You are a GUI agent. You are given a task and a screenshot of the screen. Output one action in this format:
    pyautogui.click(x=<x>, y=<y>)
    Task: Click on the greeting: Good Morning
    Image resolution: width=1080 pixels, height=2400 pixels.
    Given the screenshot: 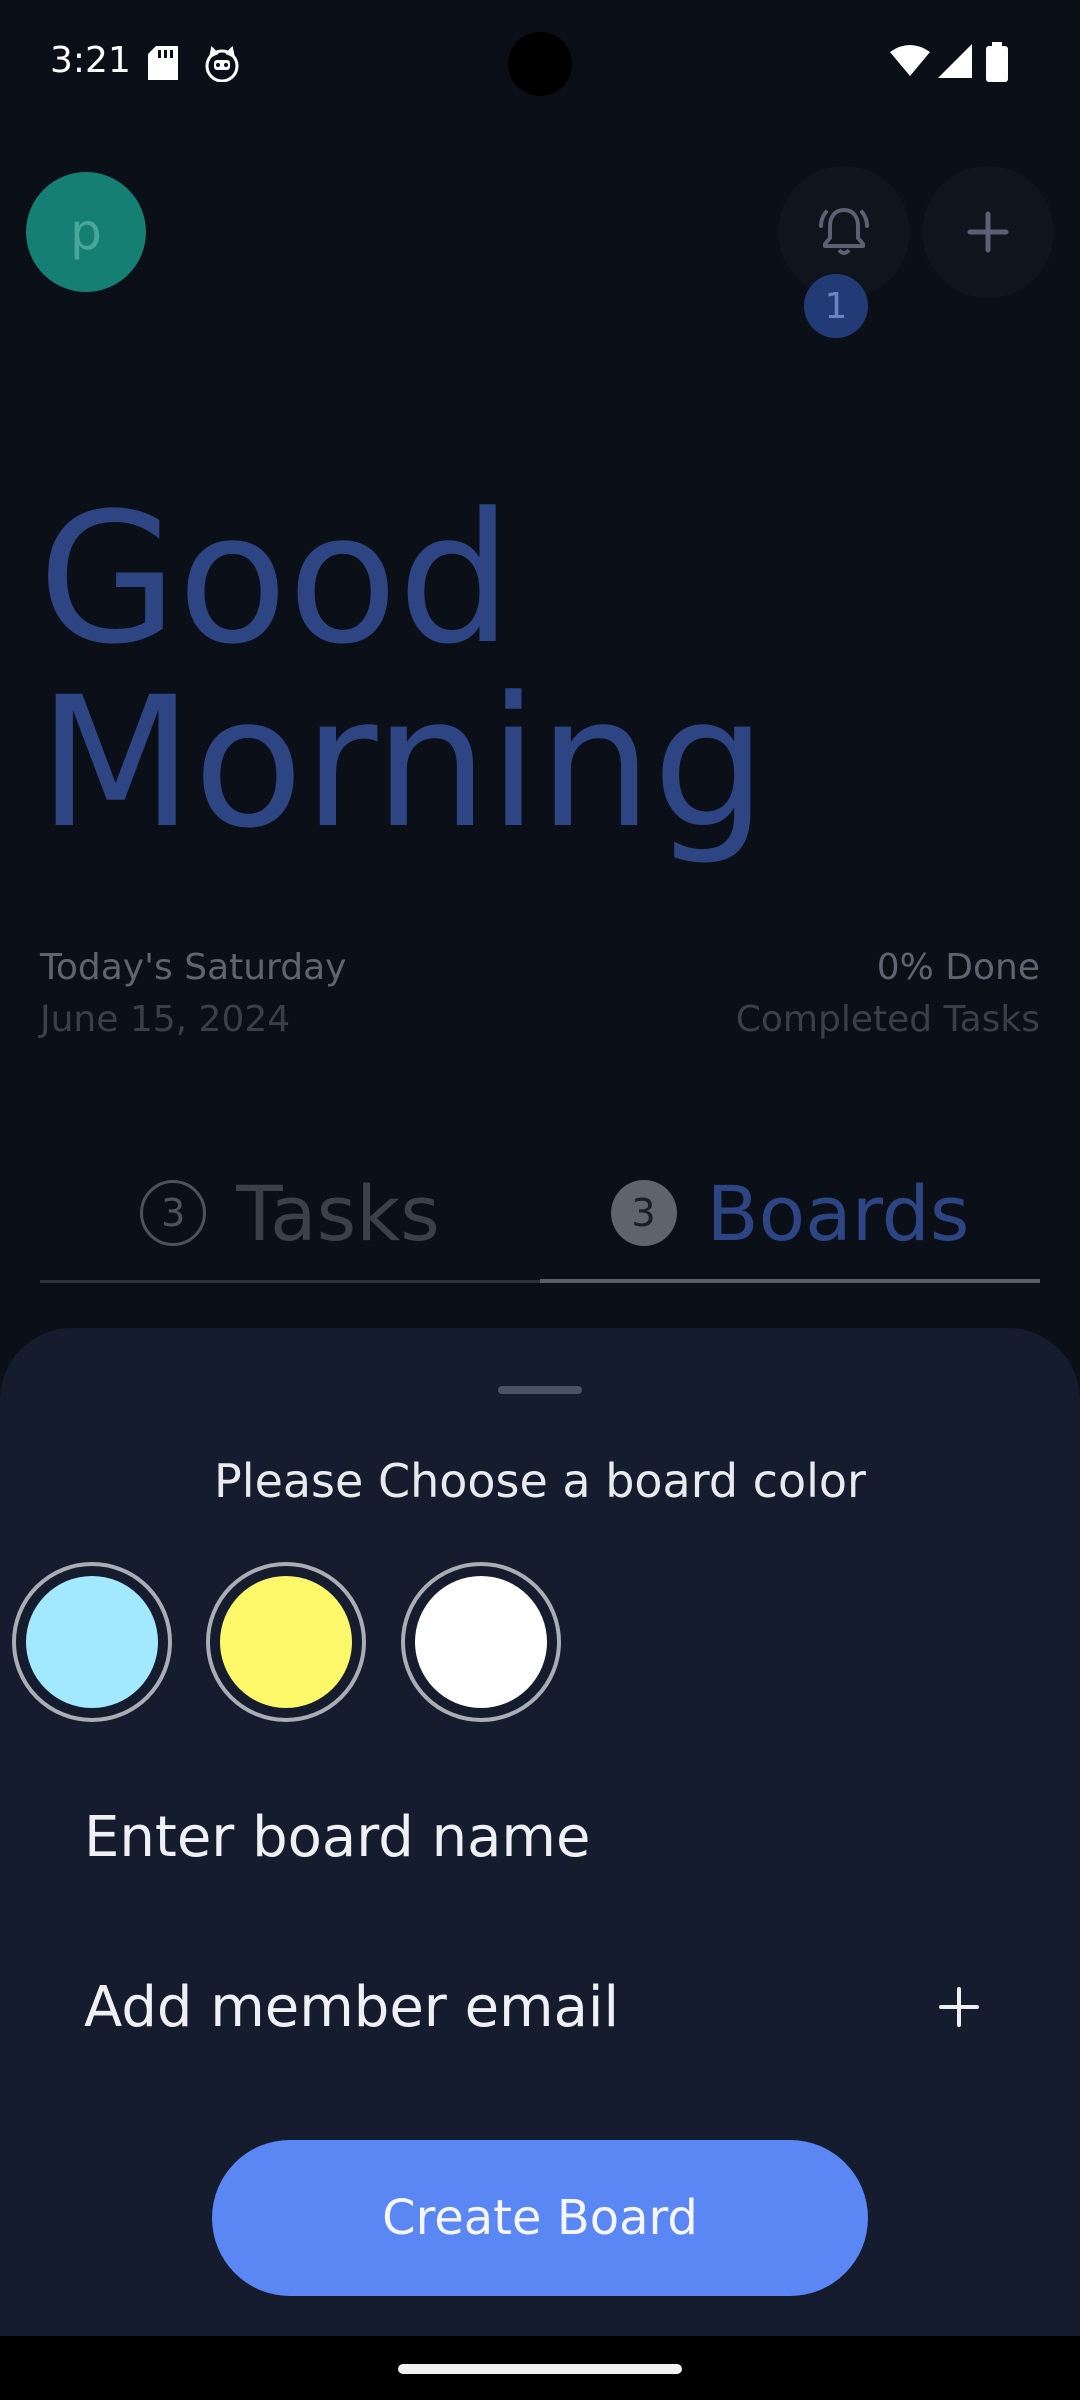 What is the action you would take?
    pyautogui.click(x=538, y=672)
    